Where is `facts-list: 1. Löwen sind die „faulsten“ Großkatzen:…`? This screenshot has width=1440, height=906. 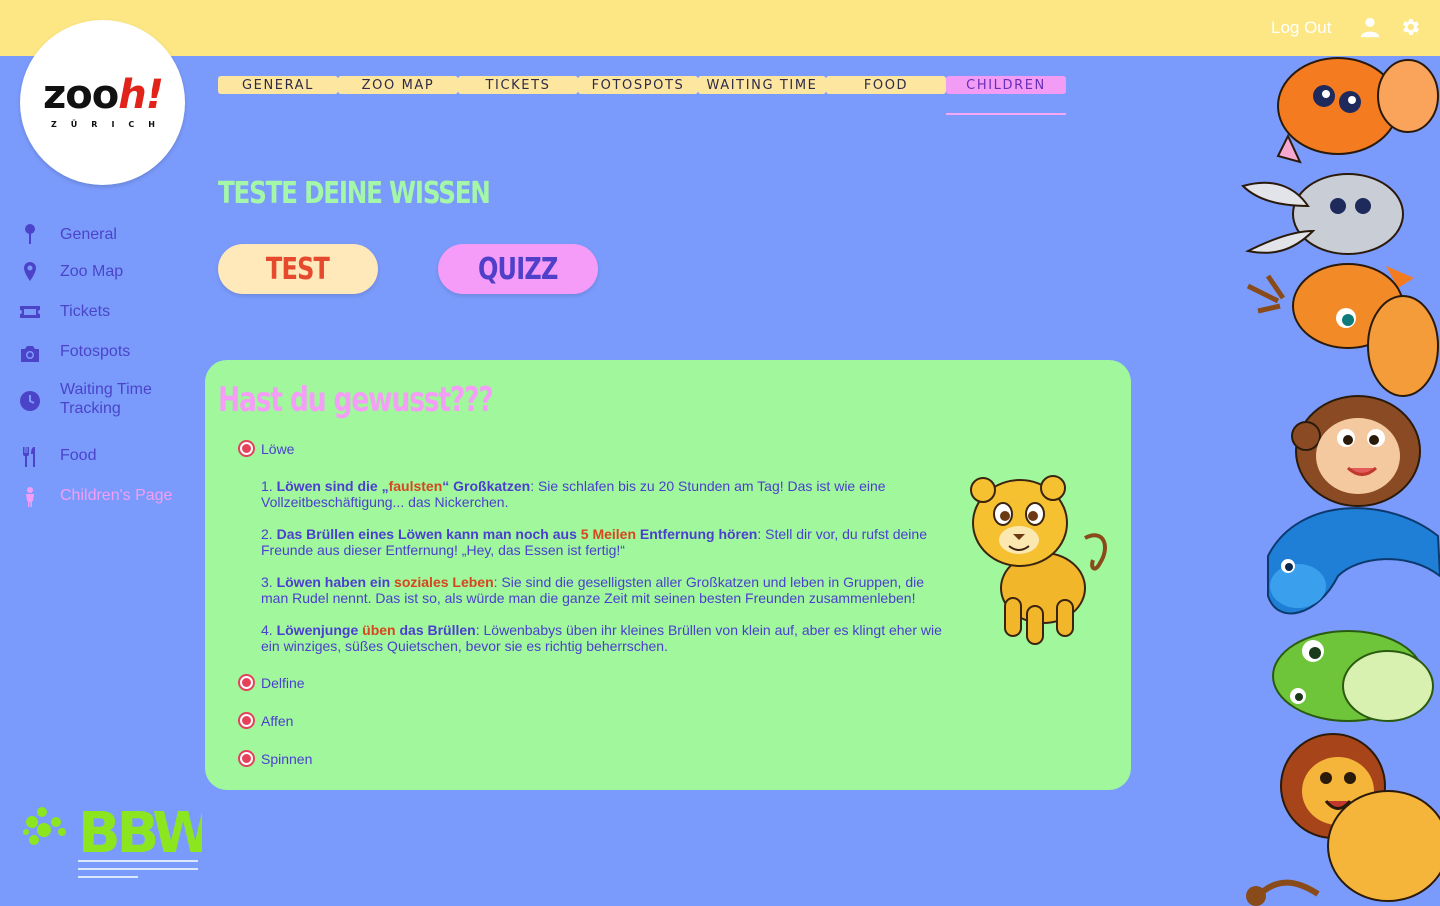
facts-list: 1. Löwen sind die „faulsten“ Großkatzen:… is located at coordinates (606, 574).